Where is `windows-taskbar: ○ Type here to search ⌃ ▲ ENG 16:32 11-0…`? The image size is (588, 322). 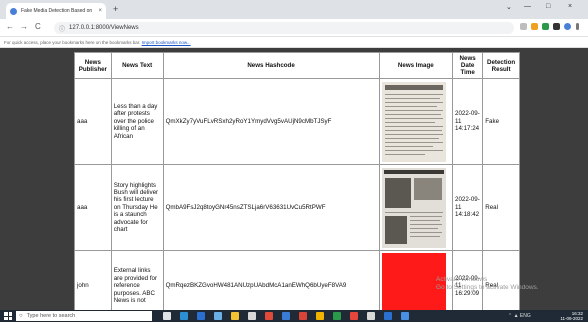
windows-taskbar: ○ Type here to search ⌃ ▲ ENG 16:32 11-0… is located at coordinates (294, 316).